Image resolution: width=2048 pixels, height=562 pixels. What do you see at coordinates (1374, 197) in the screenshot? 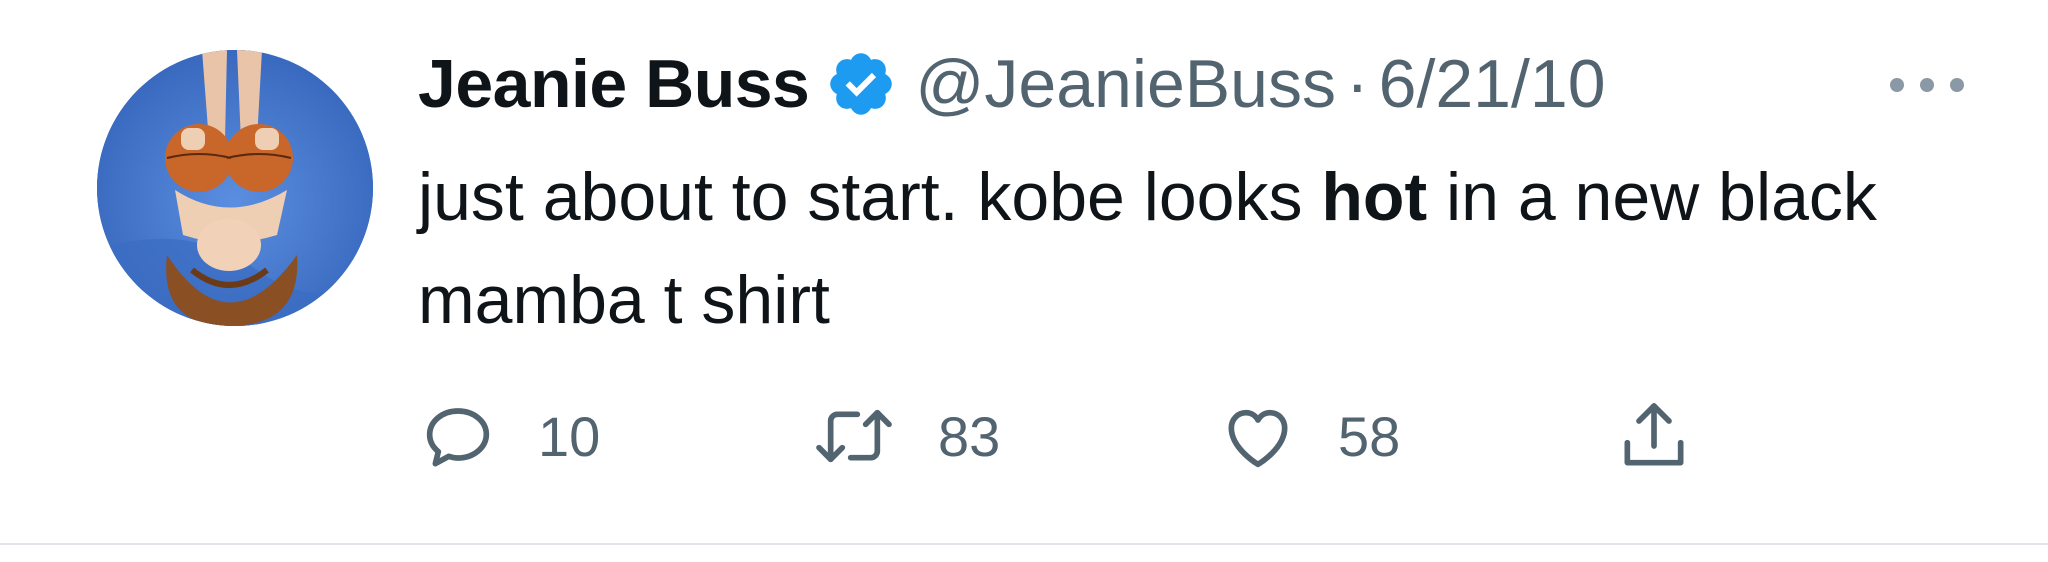
I see `tweet-text-bold: hot` at bounding box center [1374, 197].